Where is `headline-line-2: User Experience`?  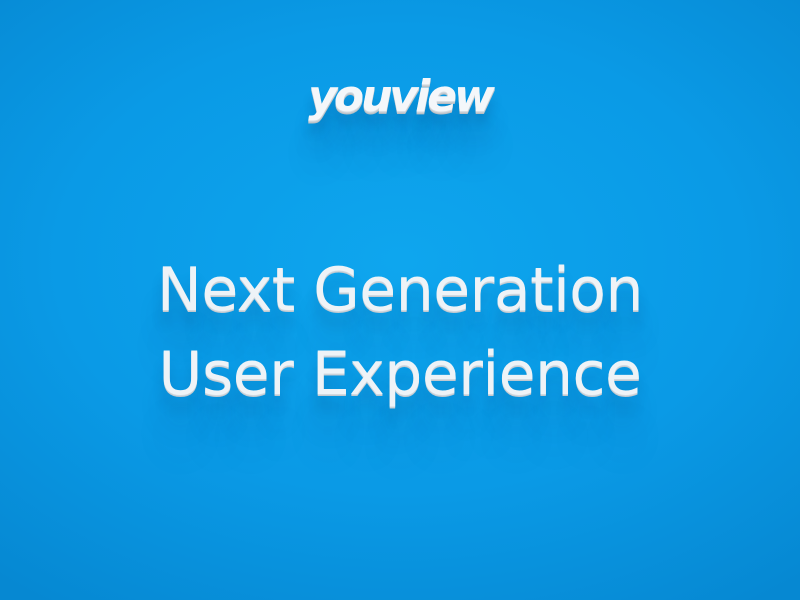 headline-line-2: User Experience is located at coordinates (400, 374).